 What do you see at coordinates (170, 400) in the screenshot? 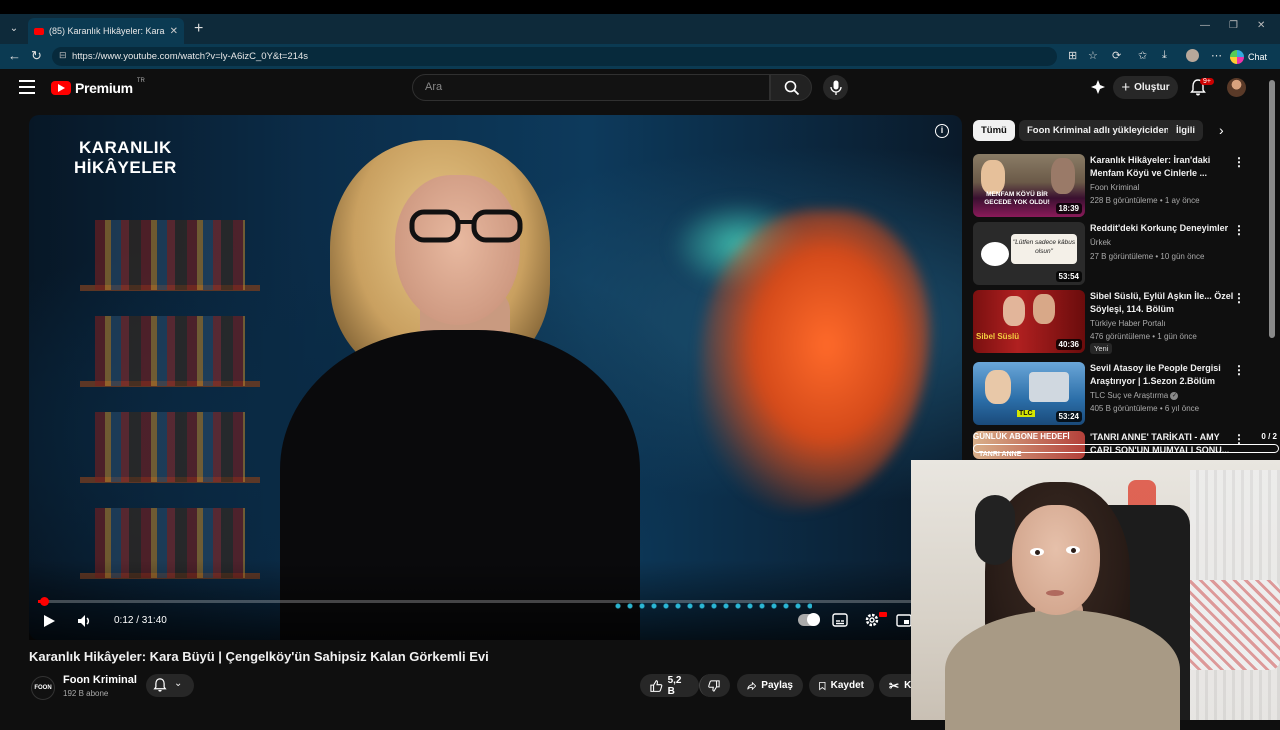
I see `books-scene` at bounding box center [170, 400].